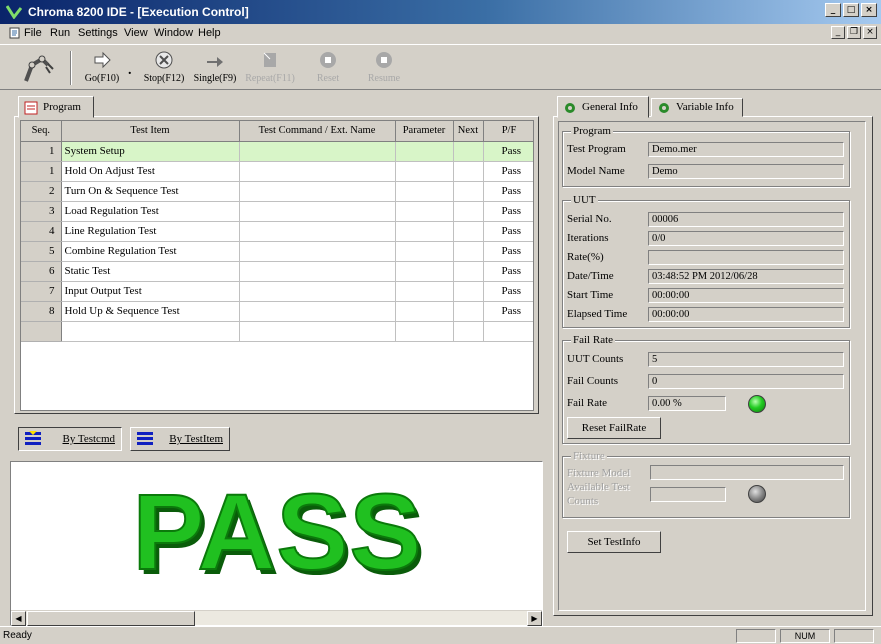 The width and height of the screenshot is (881, 644). Describe the element at coordinates (746, 149) in the screenshot. I see `test-program-value: Demo.mer` at that location.